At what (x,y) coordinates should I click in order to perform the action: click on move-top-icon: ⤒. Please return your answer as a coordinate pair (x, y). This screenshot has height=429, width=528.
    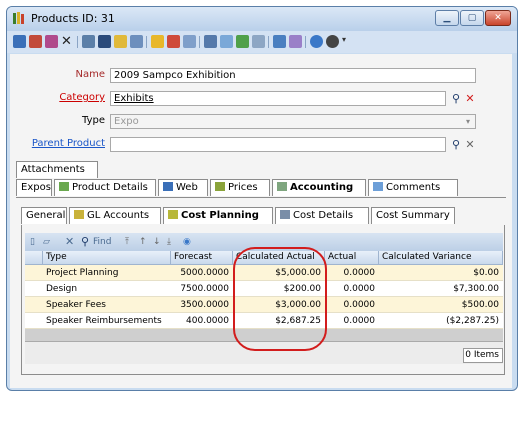
    Looking at the image, I should click on (127, 242).